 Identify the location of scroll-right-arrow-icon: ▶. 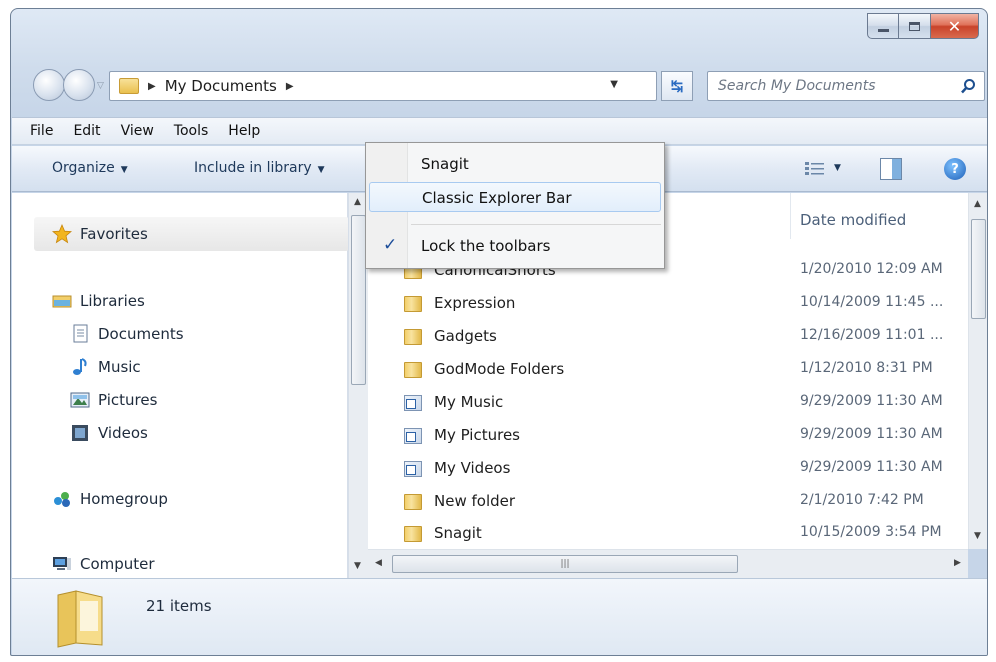
(957, 563).